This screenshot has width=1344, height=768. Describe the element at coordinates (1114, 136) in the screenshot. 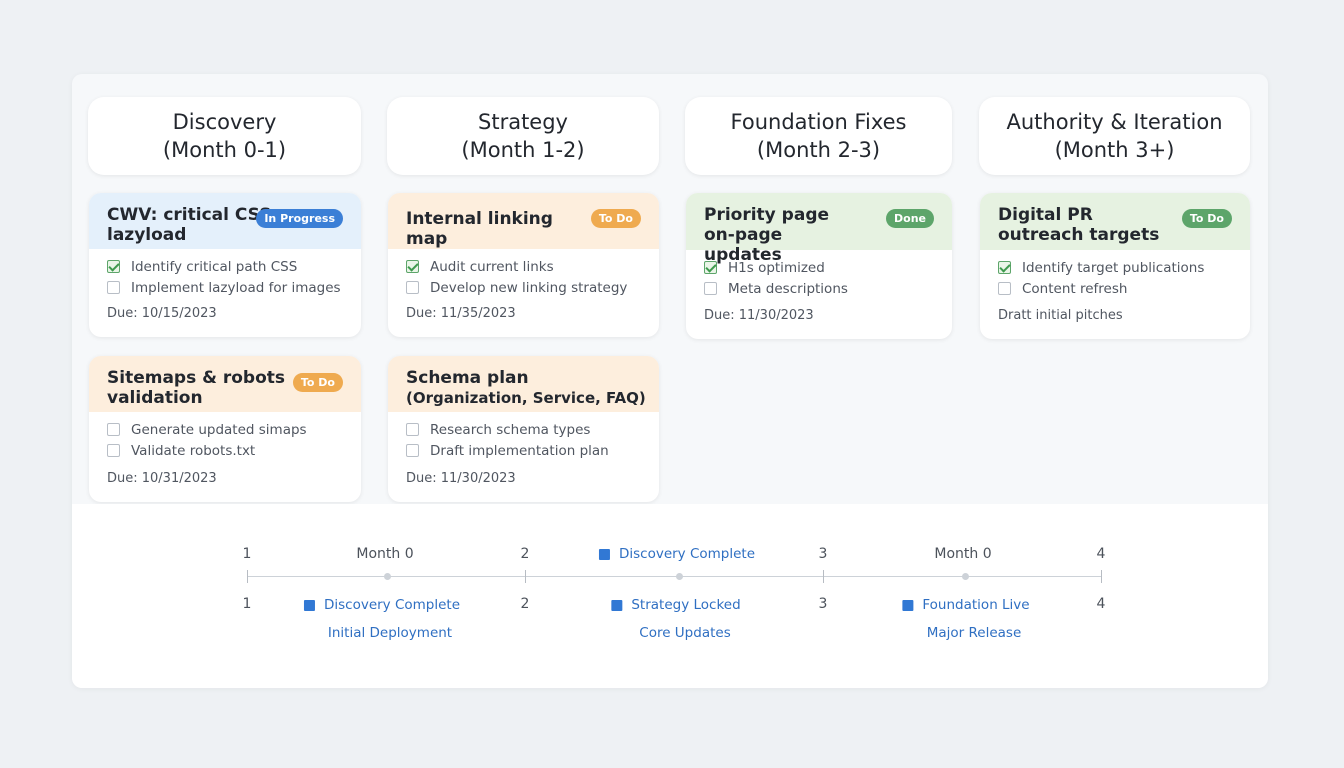

I see `column-header-authority-iteration: Authority & Iteration (Month 3+)` at that location.